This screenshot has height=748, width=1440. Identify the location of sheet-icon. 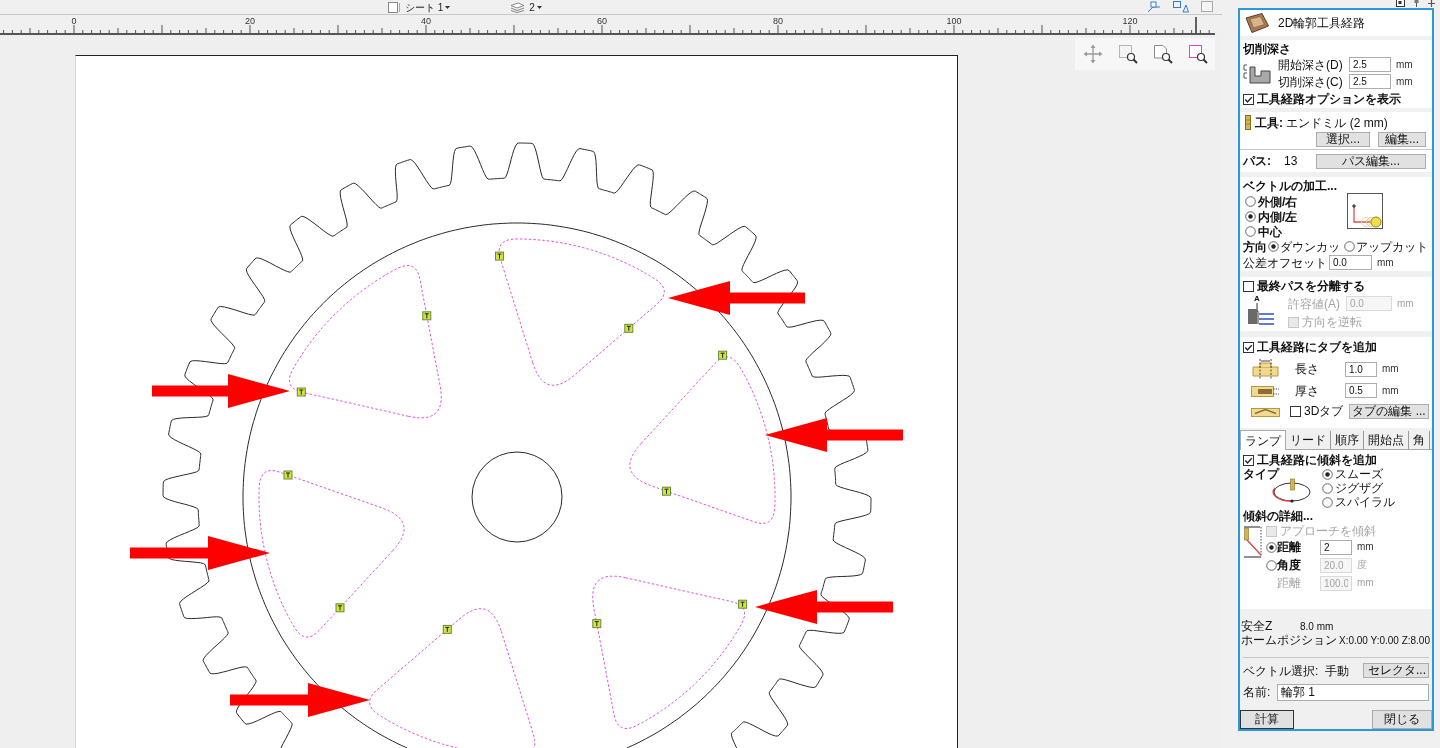
(394, 7).